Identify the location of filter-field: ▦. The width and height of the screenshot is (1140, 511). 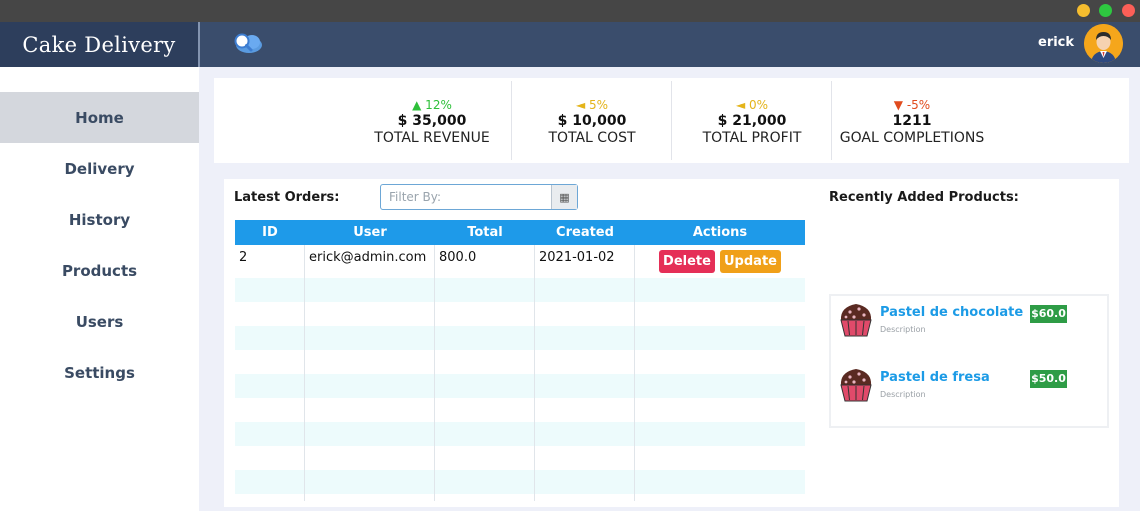
(479, 197).